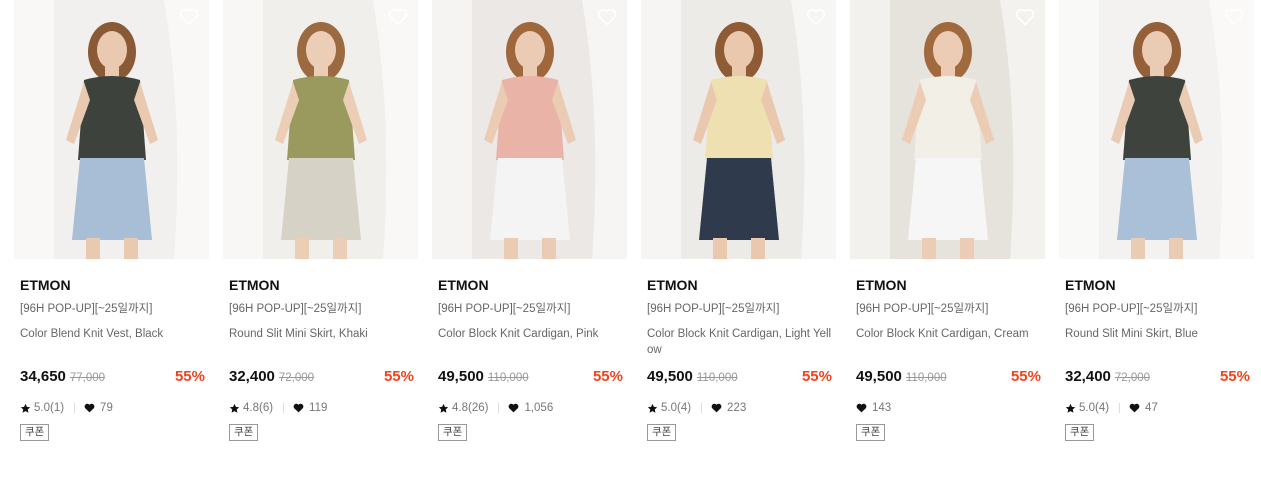 The height and width of the screenshot is (478, 1261). What do you see at coordinates (882, 408) in the screenshot?
I see `likes-count: 143` at bounding box center [882, 408].